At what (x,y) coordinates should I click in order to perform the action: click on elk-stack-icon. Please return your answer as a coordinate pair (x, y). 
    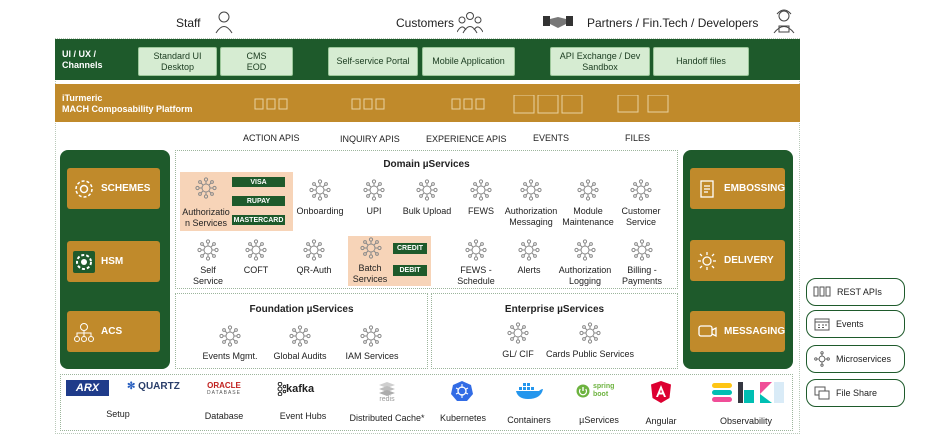
    Looking at the image, I should click on (748, 392).